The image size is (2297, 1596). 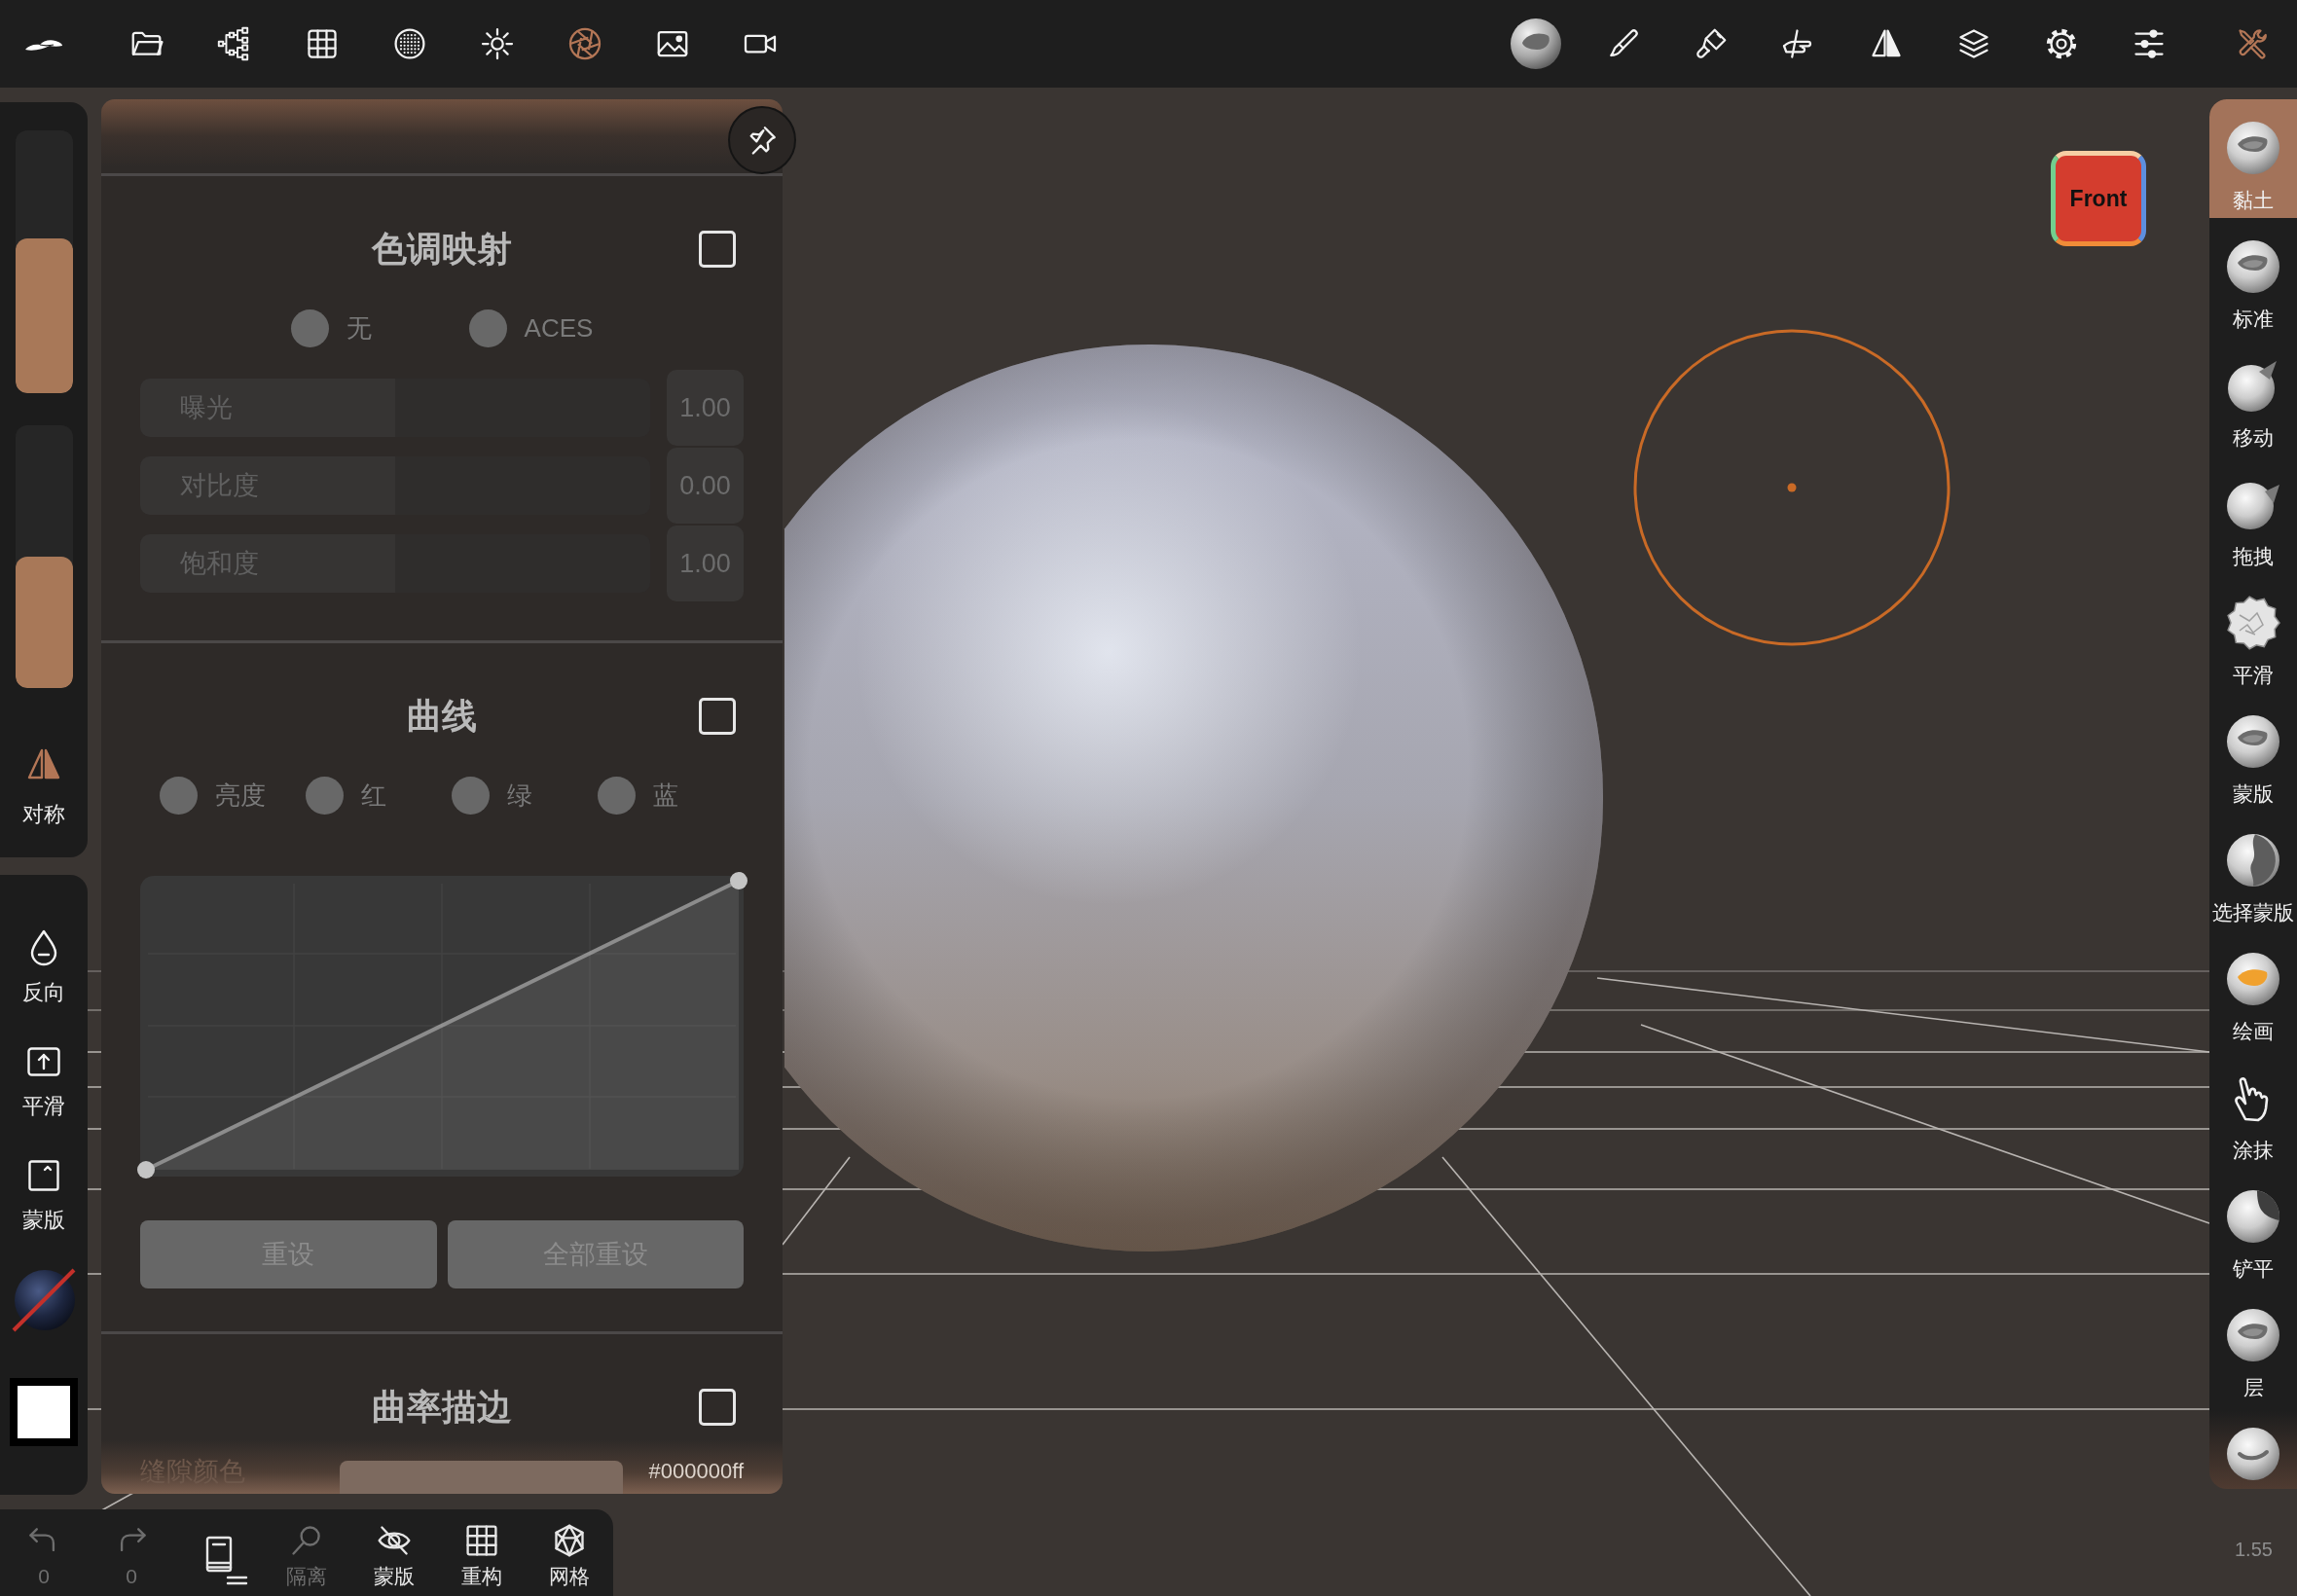 I want to click on book-icon, so click(x=226, y=1561).